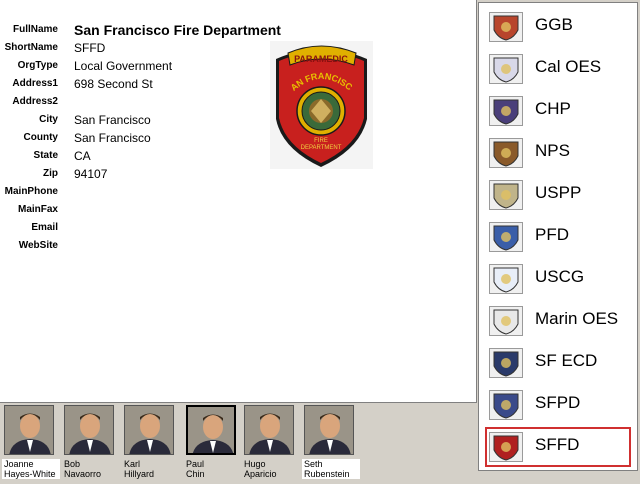 The width and height of the screenshot is (640, 484). Describe the element at coordinates (30, 474) in the screenshot. I see `contact-last-name: Hayes-White` at that location.